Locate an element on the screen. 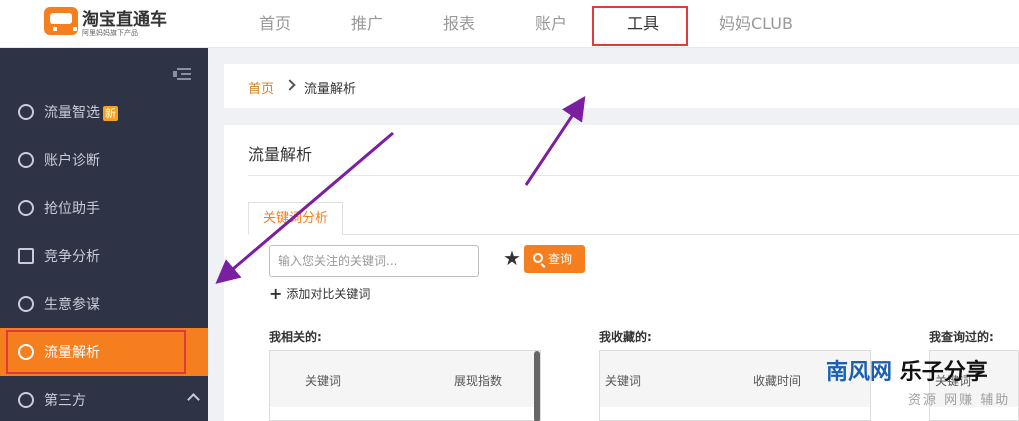  sidebar-item-rank-assistant: 抢位助手 is located at coordinates (104, 208).